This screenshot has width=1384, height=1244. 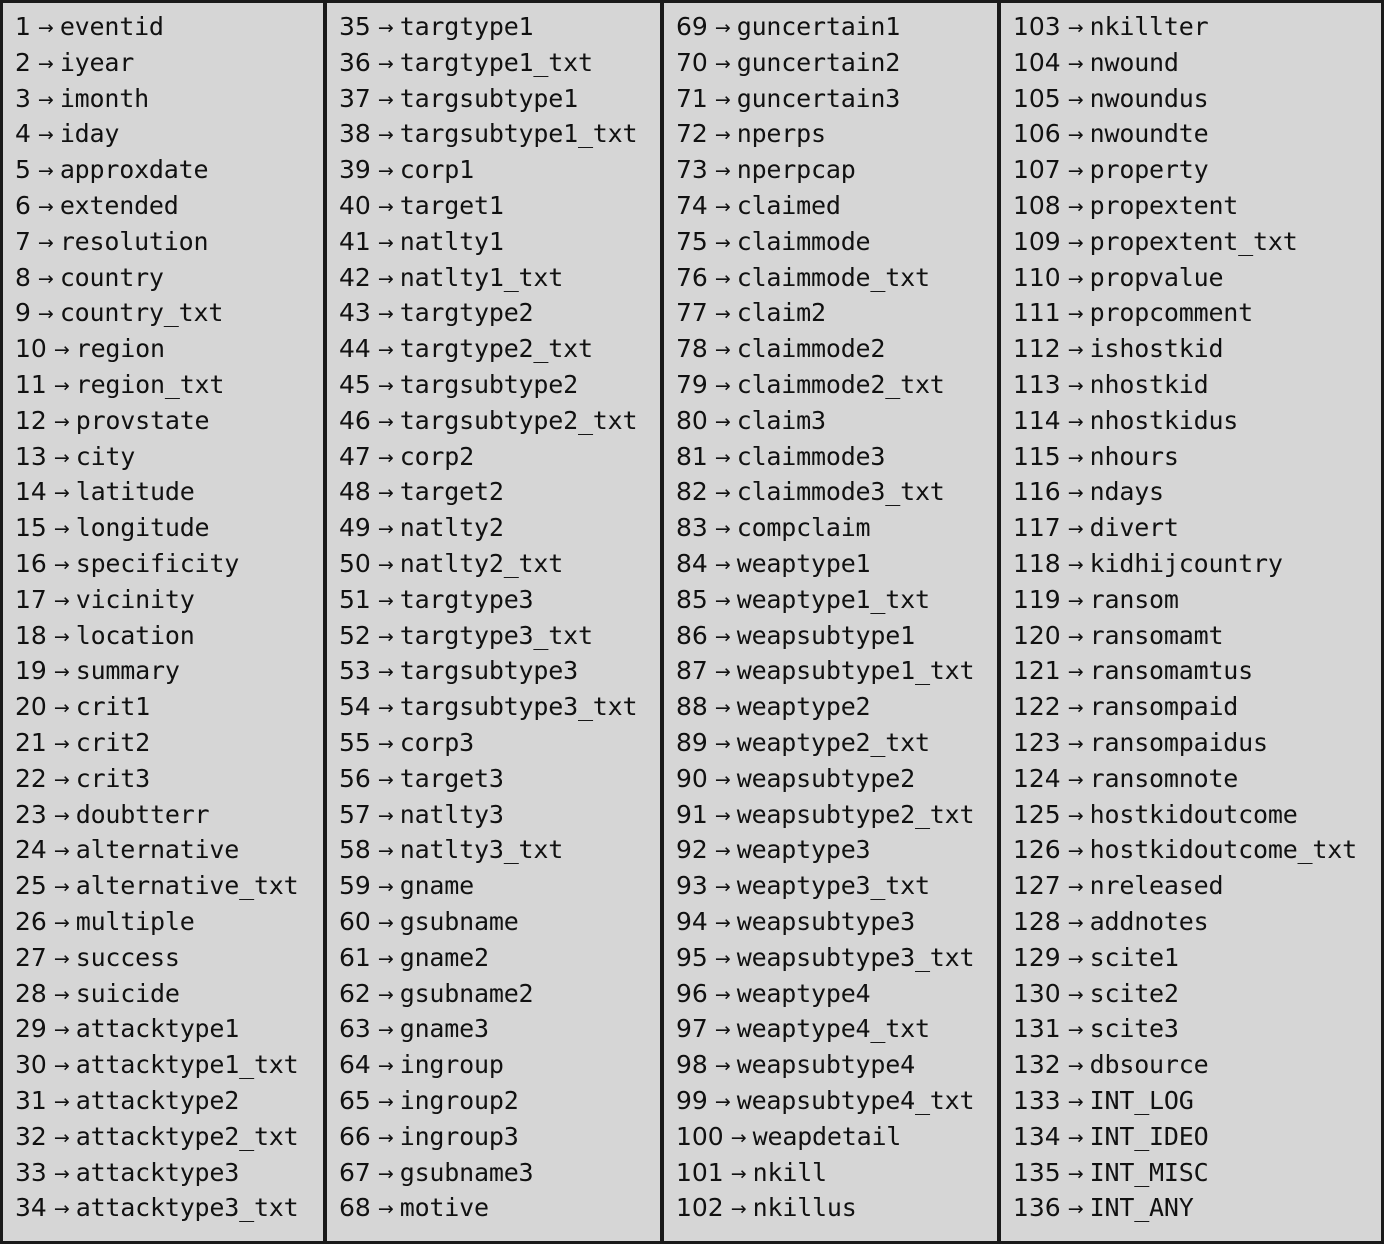 I want to click on field-index-number: 48, so click(x=355, y=492).